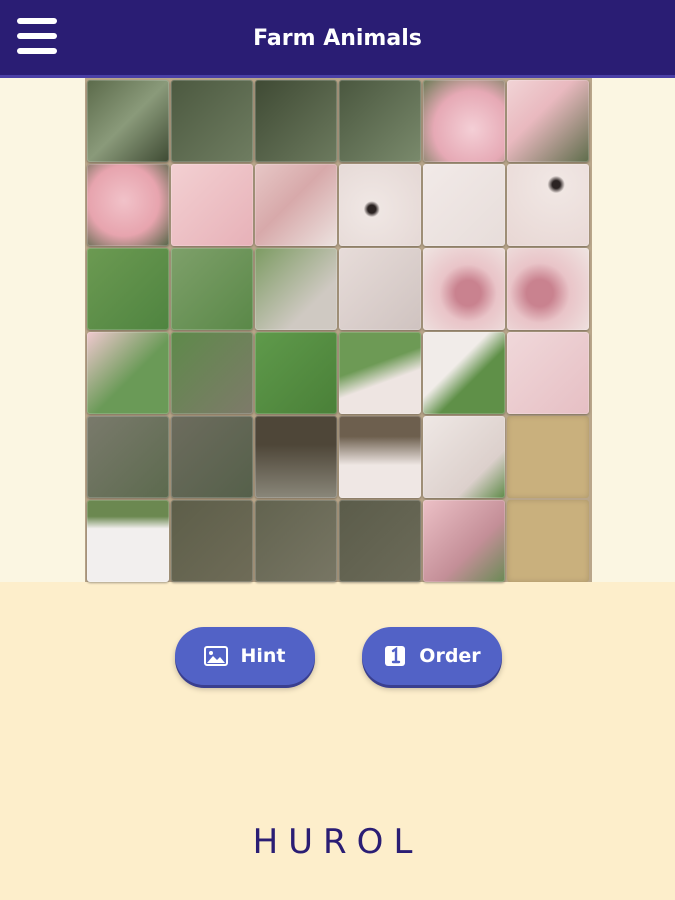  Describe the element at coordinates (450, 656) in the screenshot. I see `order-button-label: Order` at that location.